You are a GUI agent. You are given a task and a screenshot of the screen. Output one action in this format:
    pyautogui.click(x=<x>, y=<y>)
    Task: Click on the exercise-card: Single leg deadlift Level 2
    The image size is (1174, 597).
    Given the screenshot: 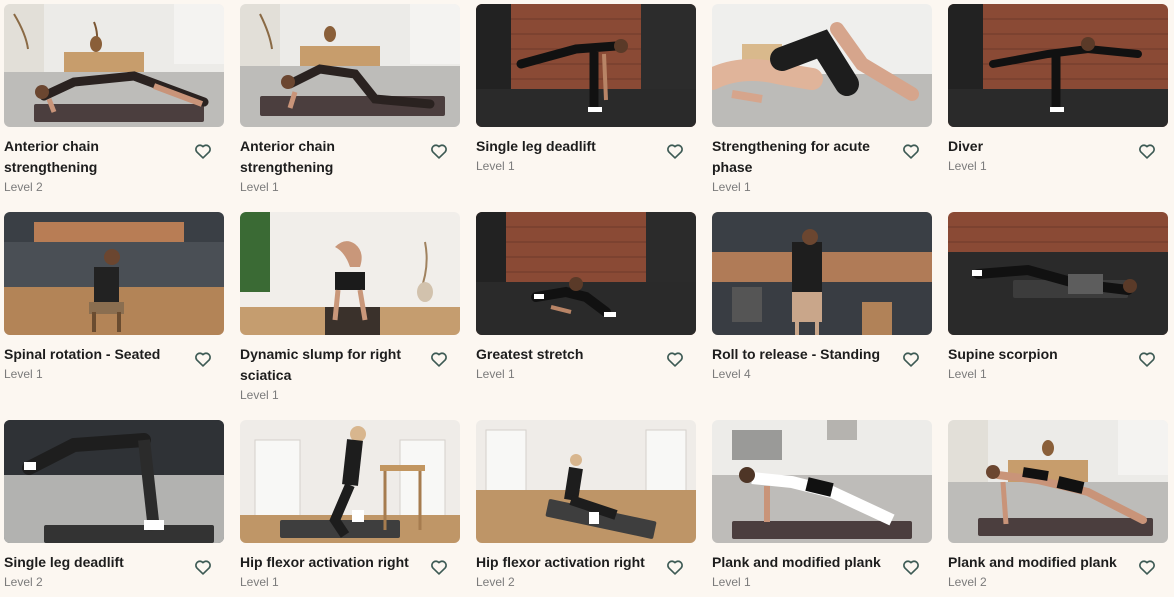 What is the action you would take?
    pyautogui.click(x=114, y=508)
    